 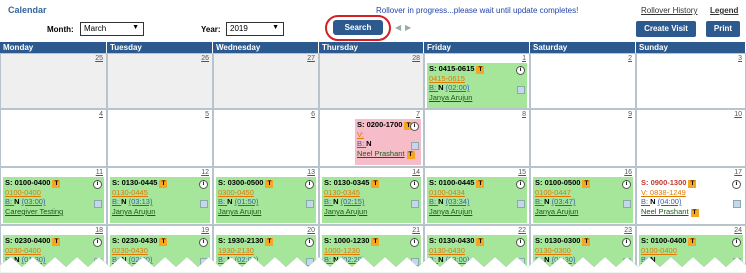 I want to click on schedule-time: S: 0900-1300 T, so click(x=669, y=183).